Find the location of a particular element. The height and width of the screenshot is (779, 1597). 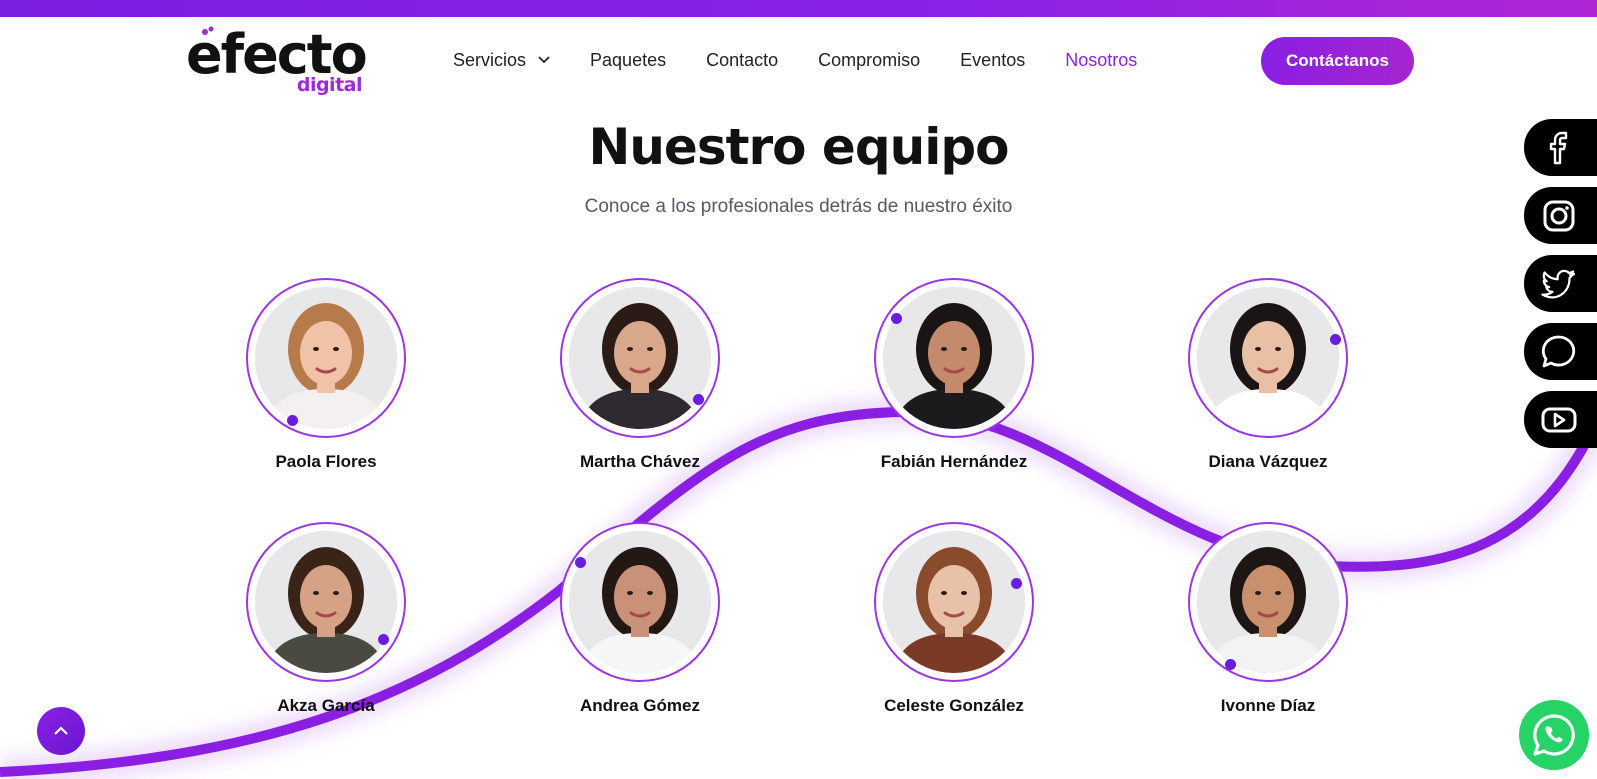

team-member-card: Celeste González is located at coordinates (954, 619).